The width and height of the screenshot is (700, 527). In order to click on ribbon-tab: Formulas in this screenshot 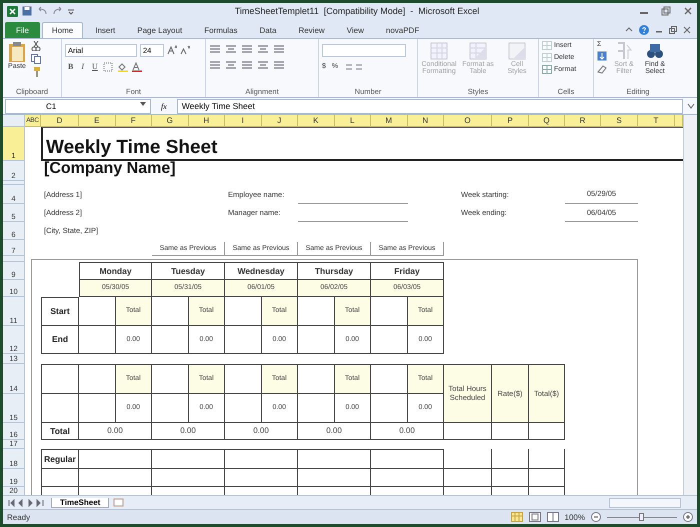, I will do `click(221, 30)`.